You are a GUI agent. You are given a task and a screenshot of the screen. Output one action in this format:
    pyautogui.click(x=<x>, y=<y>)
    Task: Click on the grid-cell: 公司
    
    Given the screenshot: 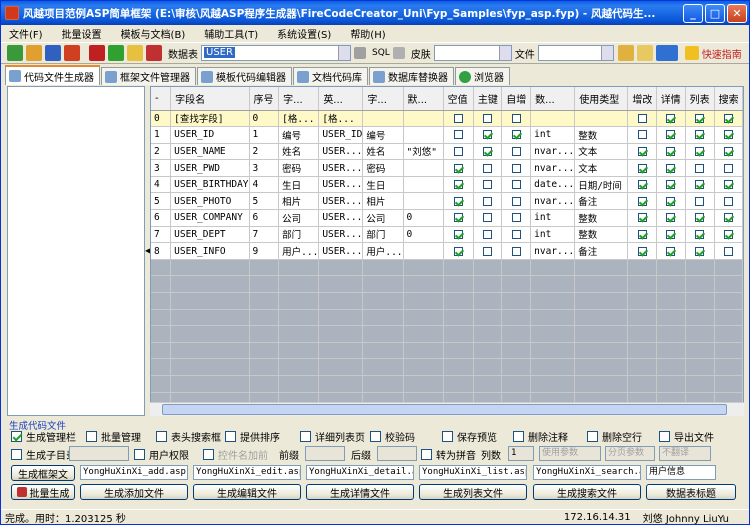 What is the action you would take?
    pyautogui.click(x=383, y=218)
    